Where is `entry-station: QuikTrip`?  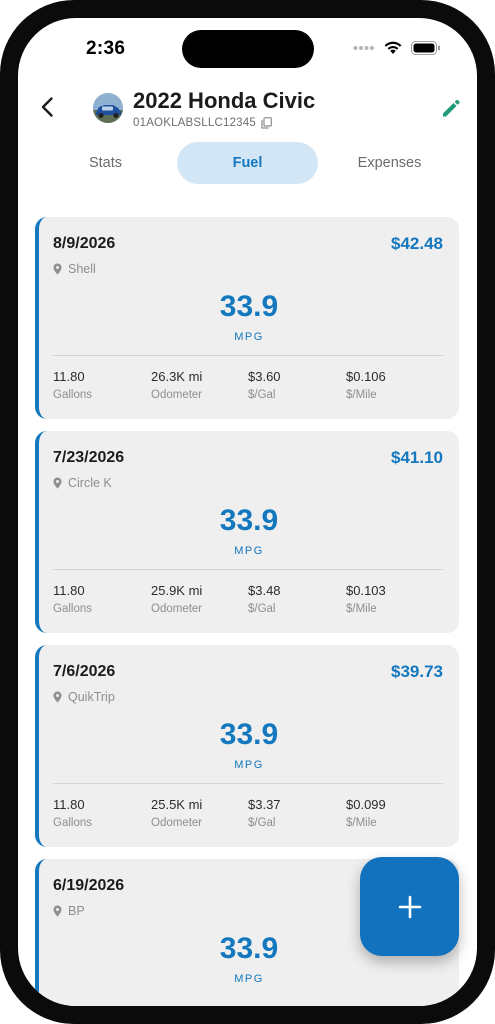 entry-station: QuikTrip is located at coordinates (84, 697).